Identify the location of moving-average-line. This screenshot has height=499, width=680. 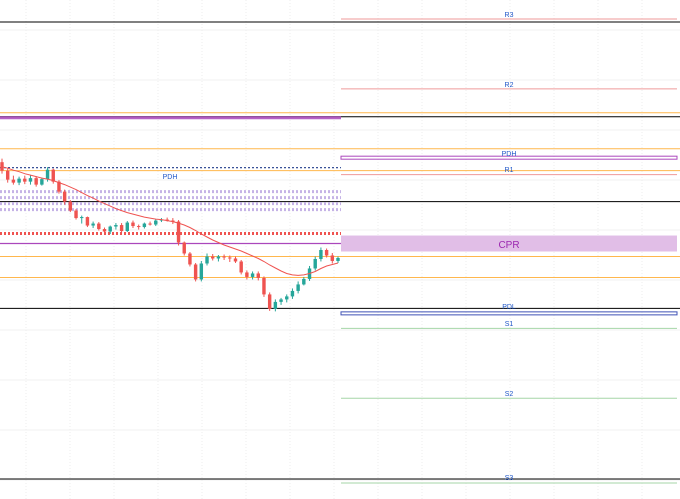
(170, 221).